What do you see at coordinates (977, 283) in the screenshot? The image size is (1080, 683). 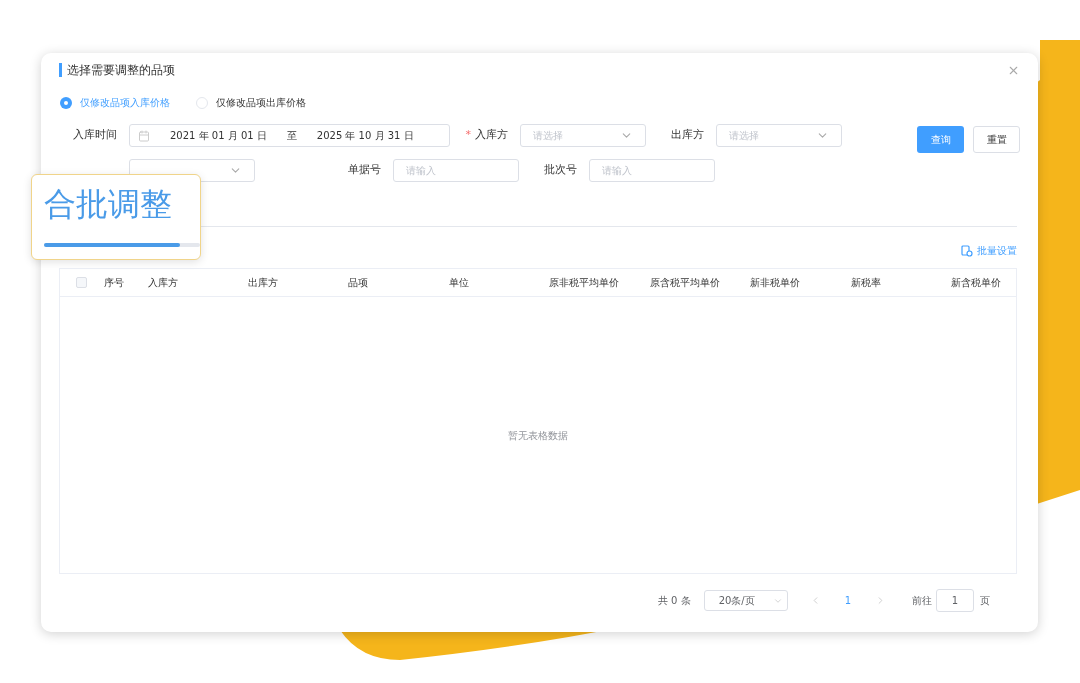 I see `column-header: 新含税单价` at bounding box center [977, 283].